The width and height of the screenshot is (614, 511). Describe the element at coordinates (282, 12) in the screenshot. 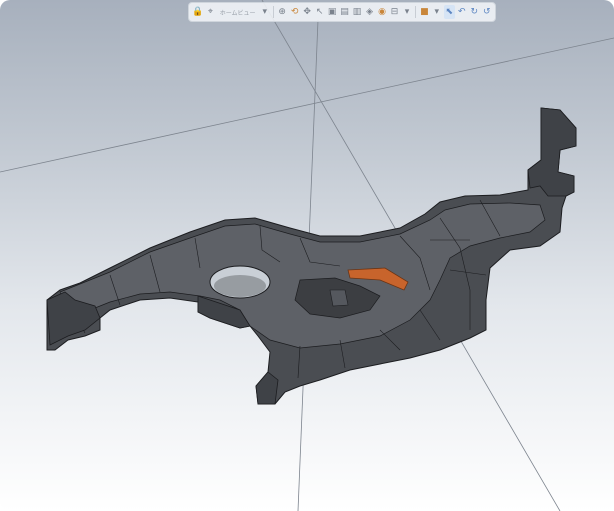

I see `zoom-icon: ⊕` at that location.